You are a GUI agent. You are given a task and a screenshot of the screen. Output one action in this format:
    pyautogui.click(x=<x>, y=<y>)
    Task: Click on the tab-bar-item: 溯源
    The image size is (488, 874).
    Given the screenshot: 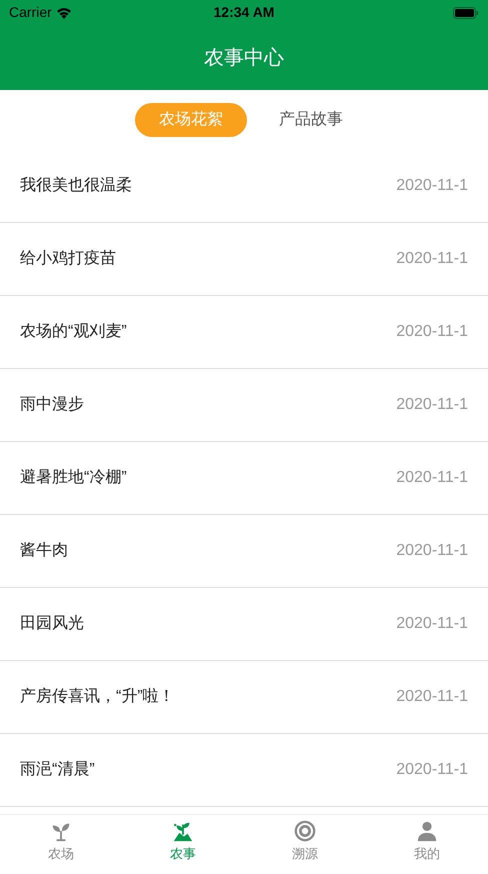 What is the action you would take?
    pyautogui.click(x=305, y=841)
    